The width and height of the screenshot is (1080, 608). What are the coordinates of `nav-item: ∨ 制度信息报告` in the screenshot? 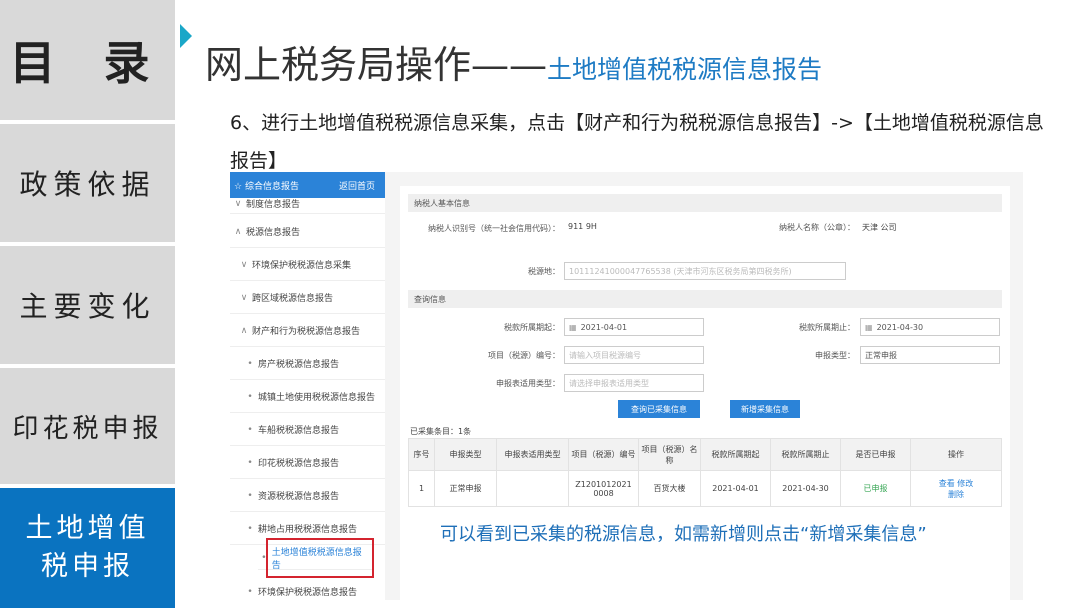 It's located at (307, 204).